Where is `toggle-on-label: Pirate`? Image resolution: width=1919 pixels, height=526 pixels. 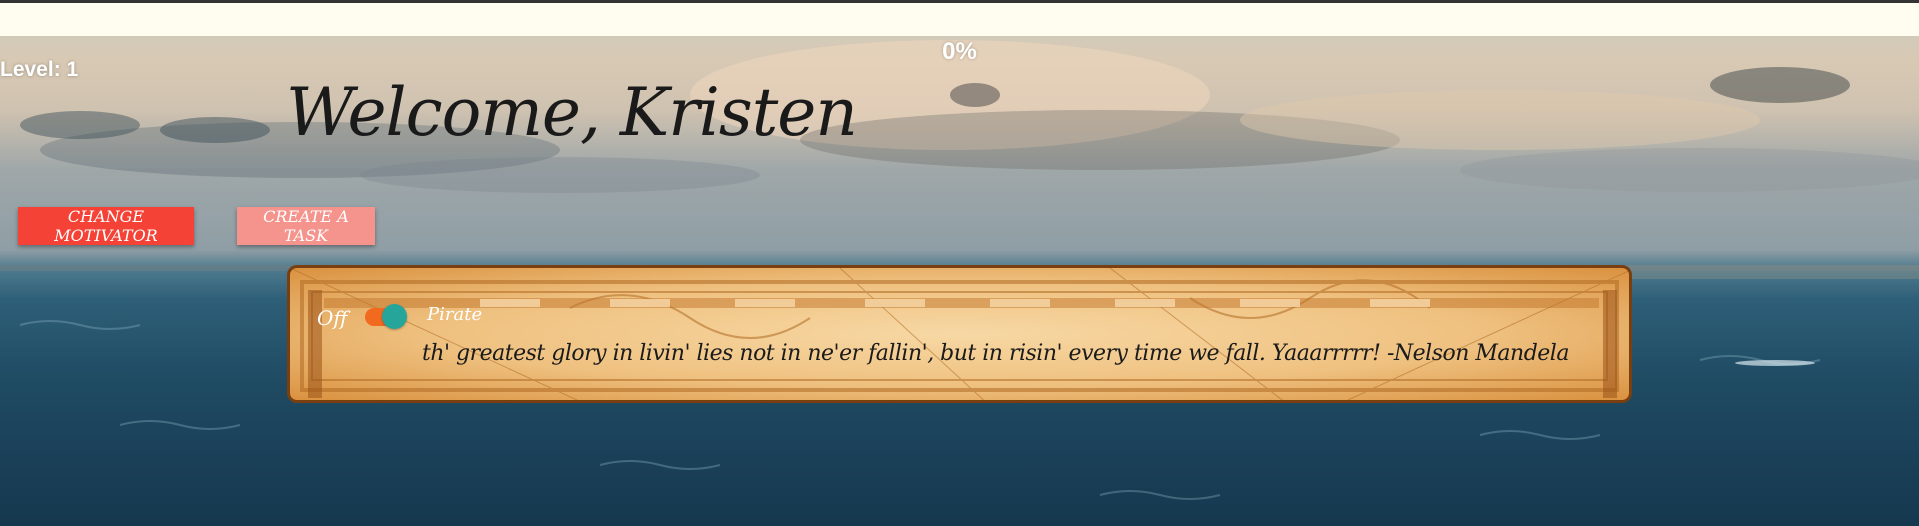 toggle-on-label: Pirate is located at coordinates (455, 314).